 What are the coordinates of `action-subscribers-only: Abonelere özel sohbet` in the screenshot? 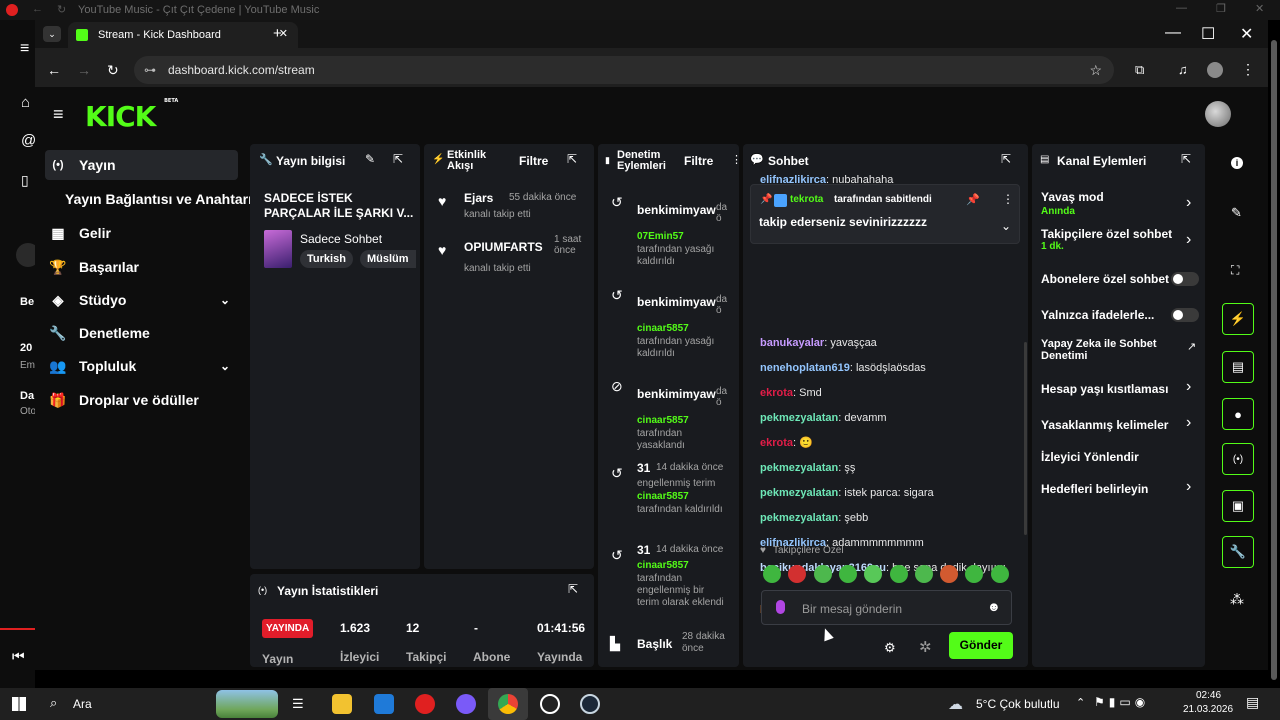 It's located at (1121, 281).